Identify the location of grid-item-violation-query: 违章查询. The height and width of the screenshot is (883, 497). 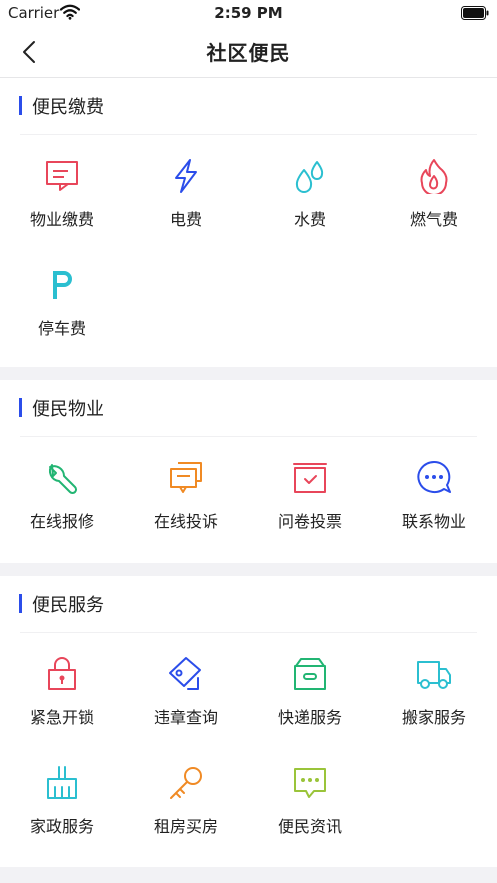
(186, 706).